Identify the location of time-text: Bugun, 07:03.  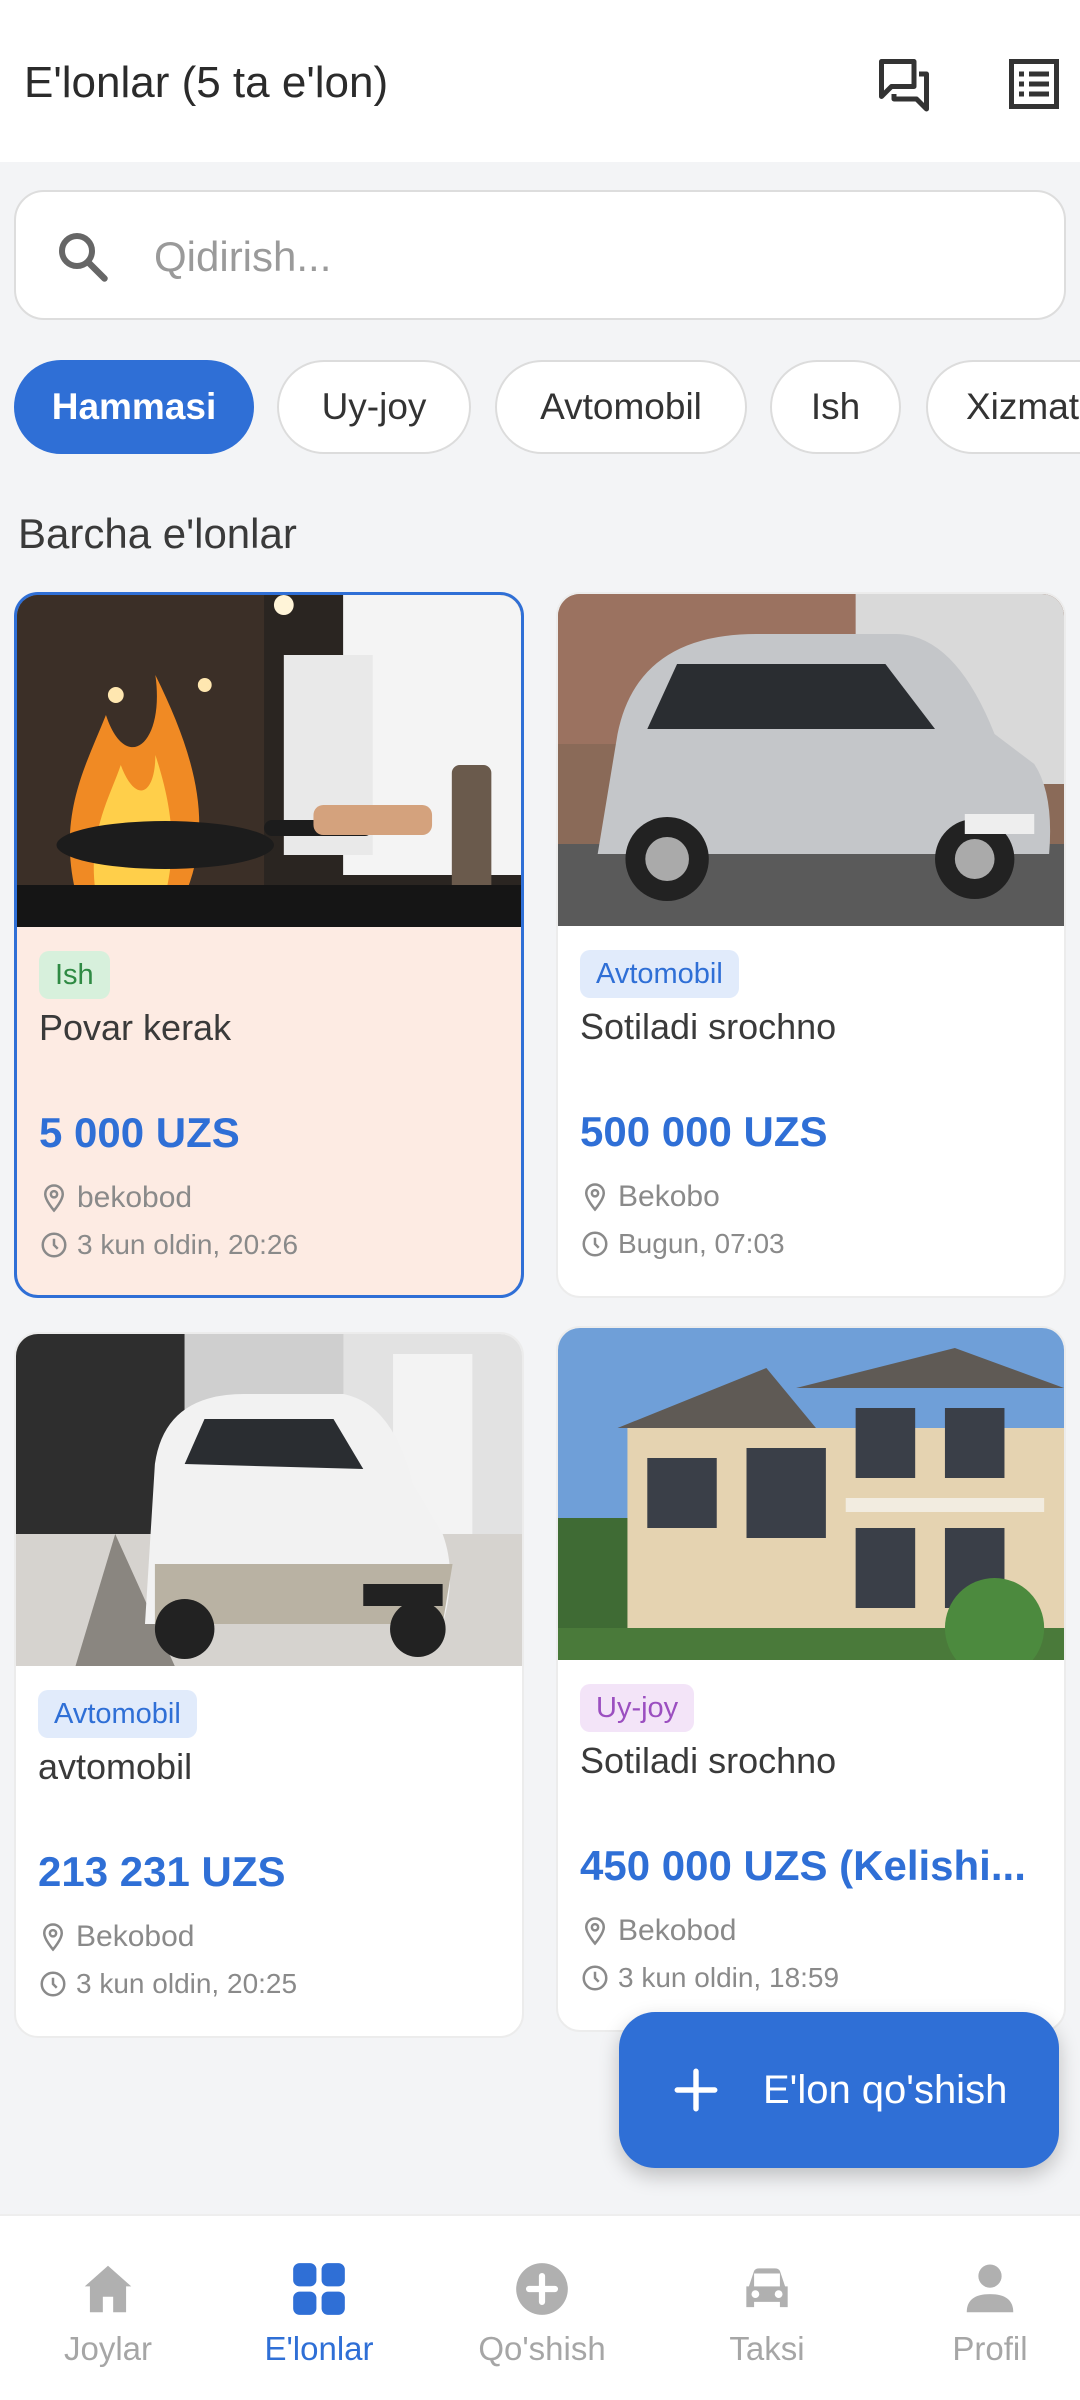
(701, 1243).